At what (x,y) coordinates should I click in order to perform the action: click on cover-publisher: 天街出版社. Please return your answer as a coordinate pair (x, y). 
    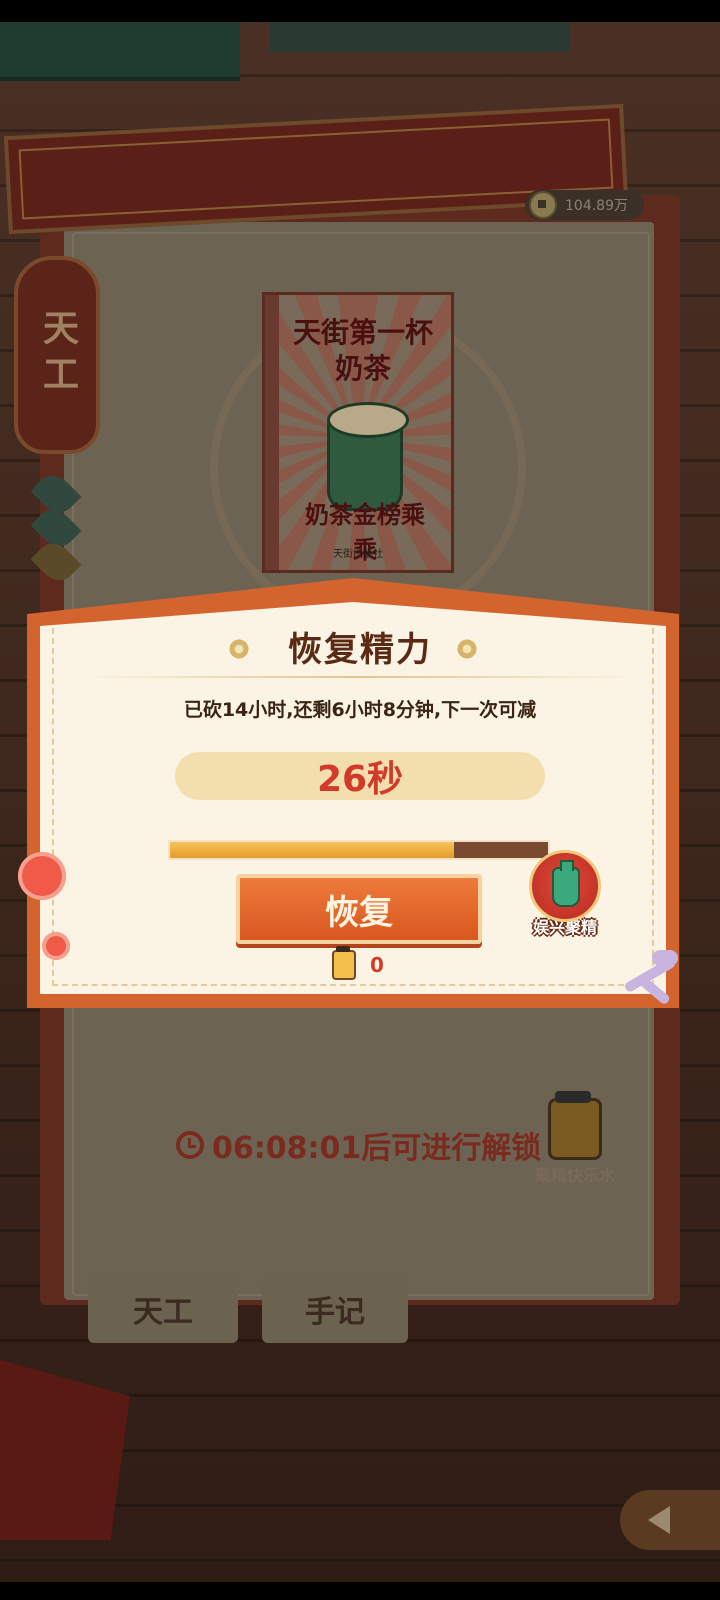
    Looking at the image, I should click on (358, 554).